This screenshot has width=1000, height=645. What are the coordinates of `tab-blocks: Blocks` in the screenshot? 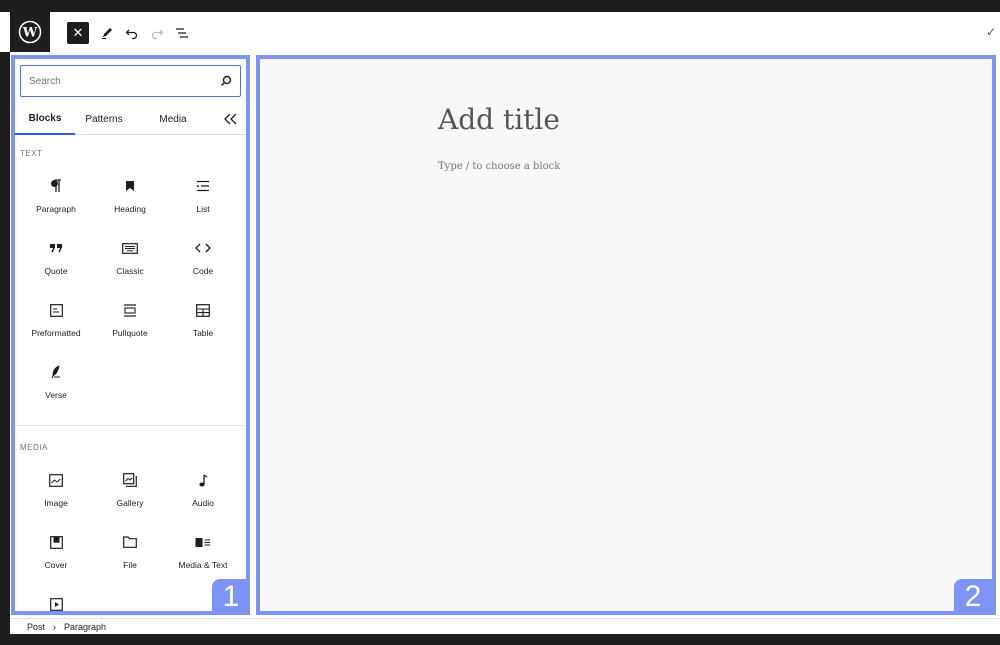 It's located at (45, 119).